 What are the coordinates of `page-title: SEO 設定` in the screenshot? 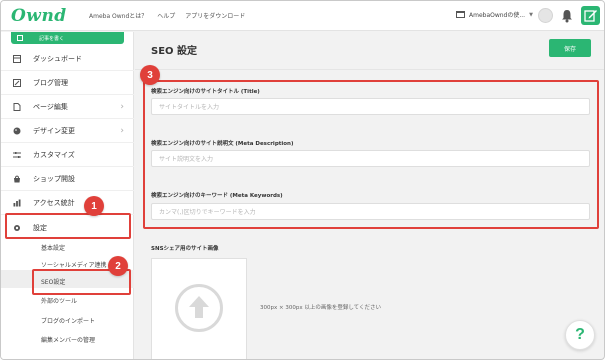 It's located at (174, 51).